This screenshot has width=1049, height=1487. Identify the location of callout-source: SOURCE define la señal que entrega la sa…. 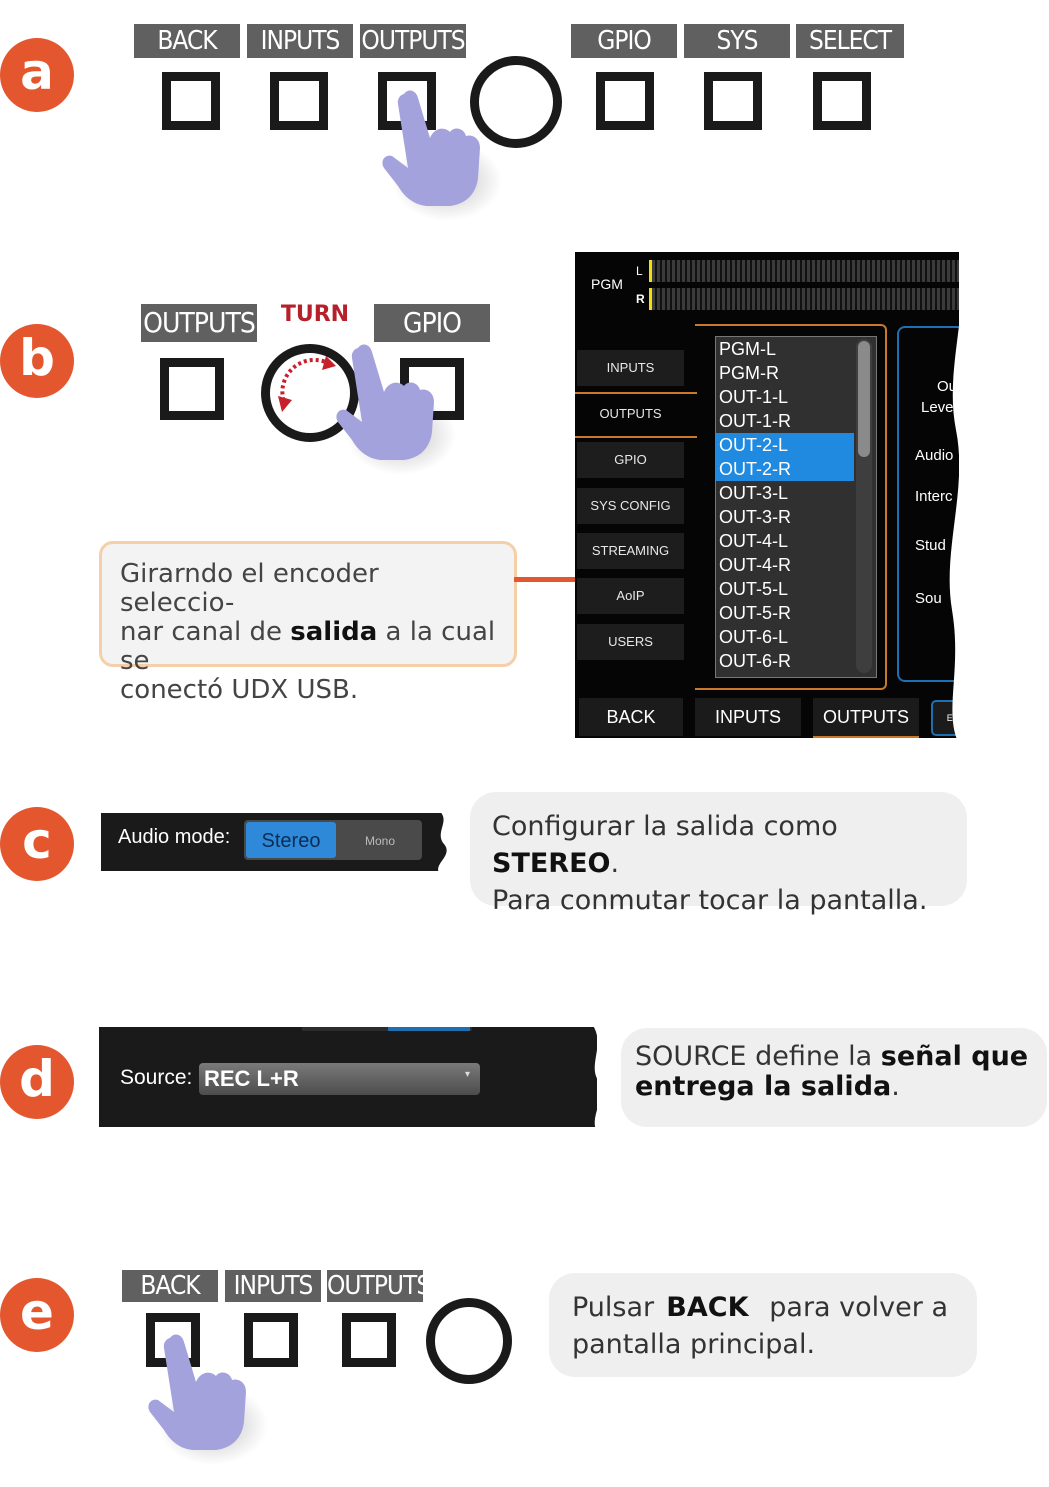
(834, 1077).